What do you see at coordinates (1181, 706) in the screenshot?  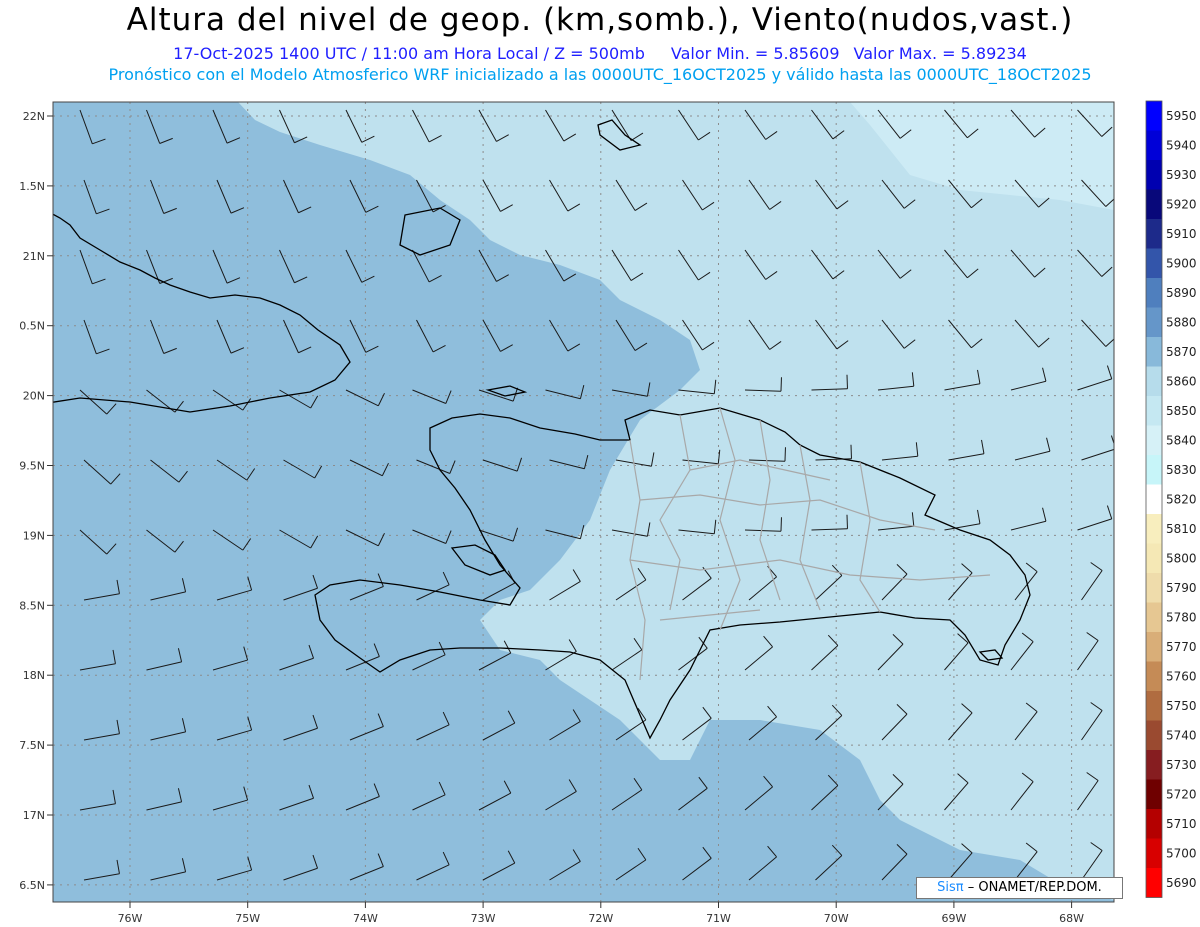 I see `colorbar-label: 5750` at bounding box center [1181, 706].